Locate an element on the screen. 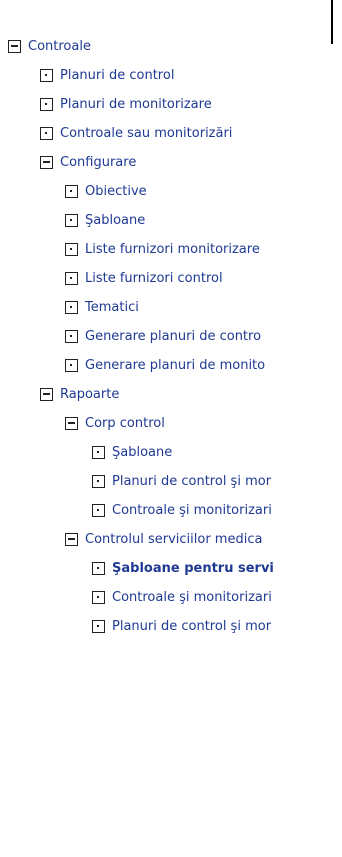 The width and height of the screenshot is (342, 857). tree-node-medicale-controale: Controale şi monitorizari is located at coordinates (217, 597).